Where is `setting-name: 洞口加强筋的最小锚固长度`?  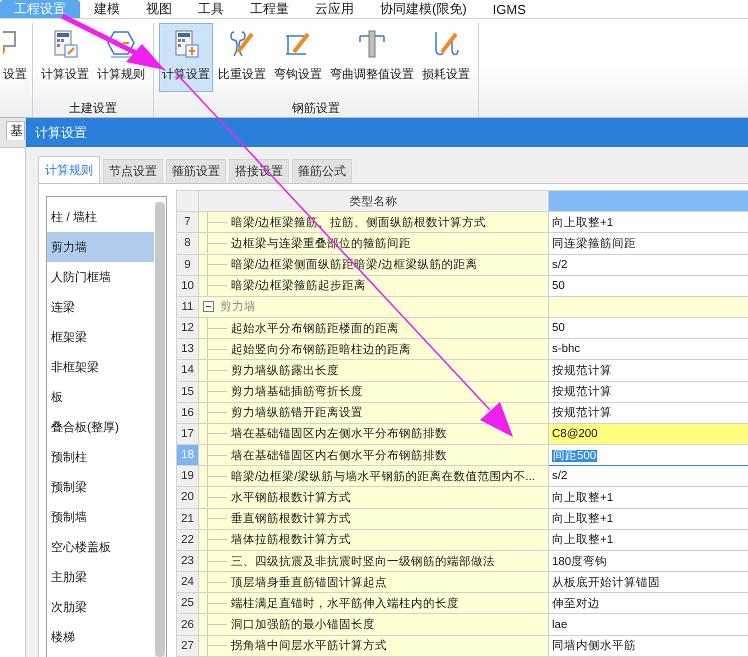
setting-name: 洞口加强筋的最小锚固长度 is located at coordinates (303, 625).